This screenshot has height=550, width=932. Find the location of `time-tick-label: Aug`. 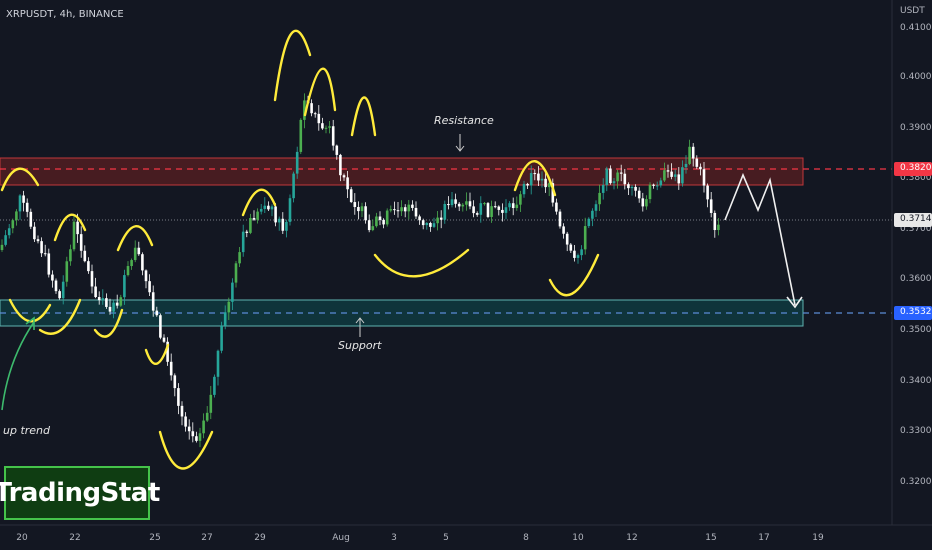

time-tick-label: Aug is located at coordinates (341, 538).